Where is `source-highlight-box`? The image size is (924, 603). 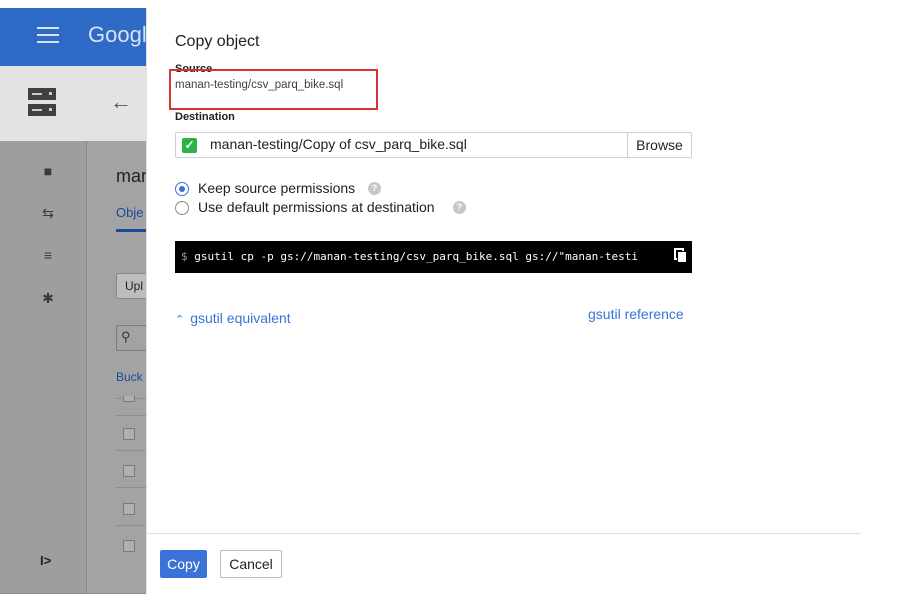
source-highlight-box is located at coordinates (273, 89).